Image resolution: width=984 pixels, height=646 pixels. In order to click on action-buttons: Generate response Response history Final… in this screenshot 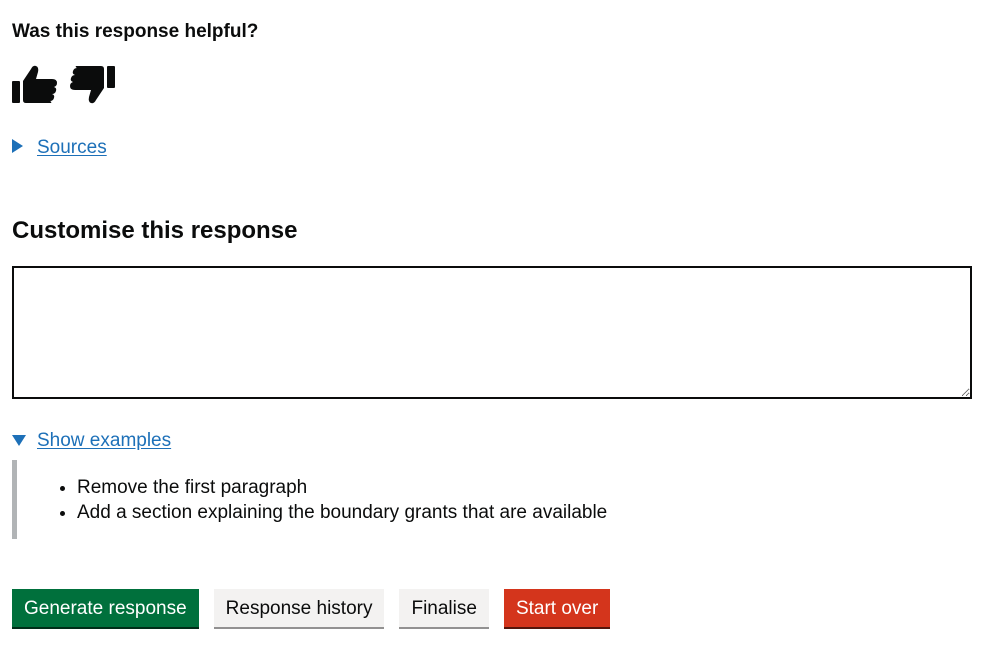, I will do `click(311, 608)`.